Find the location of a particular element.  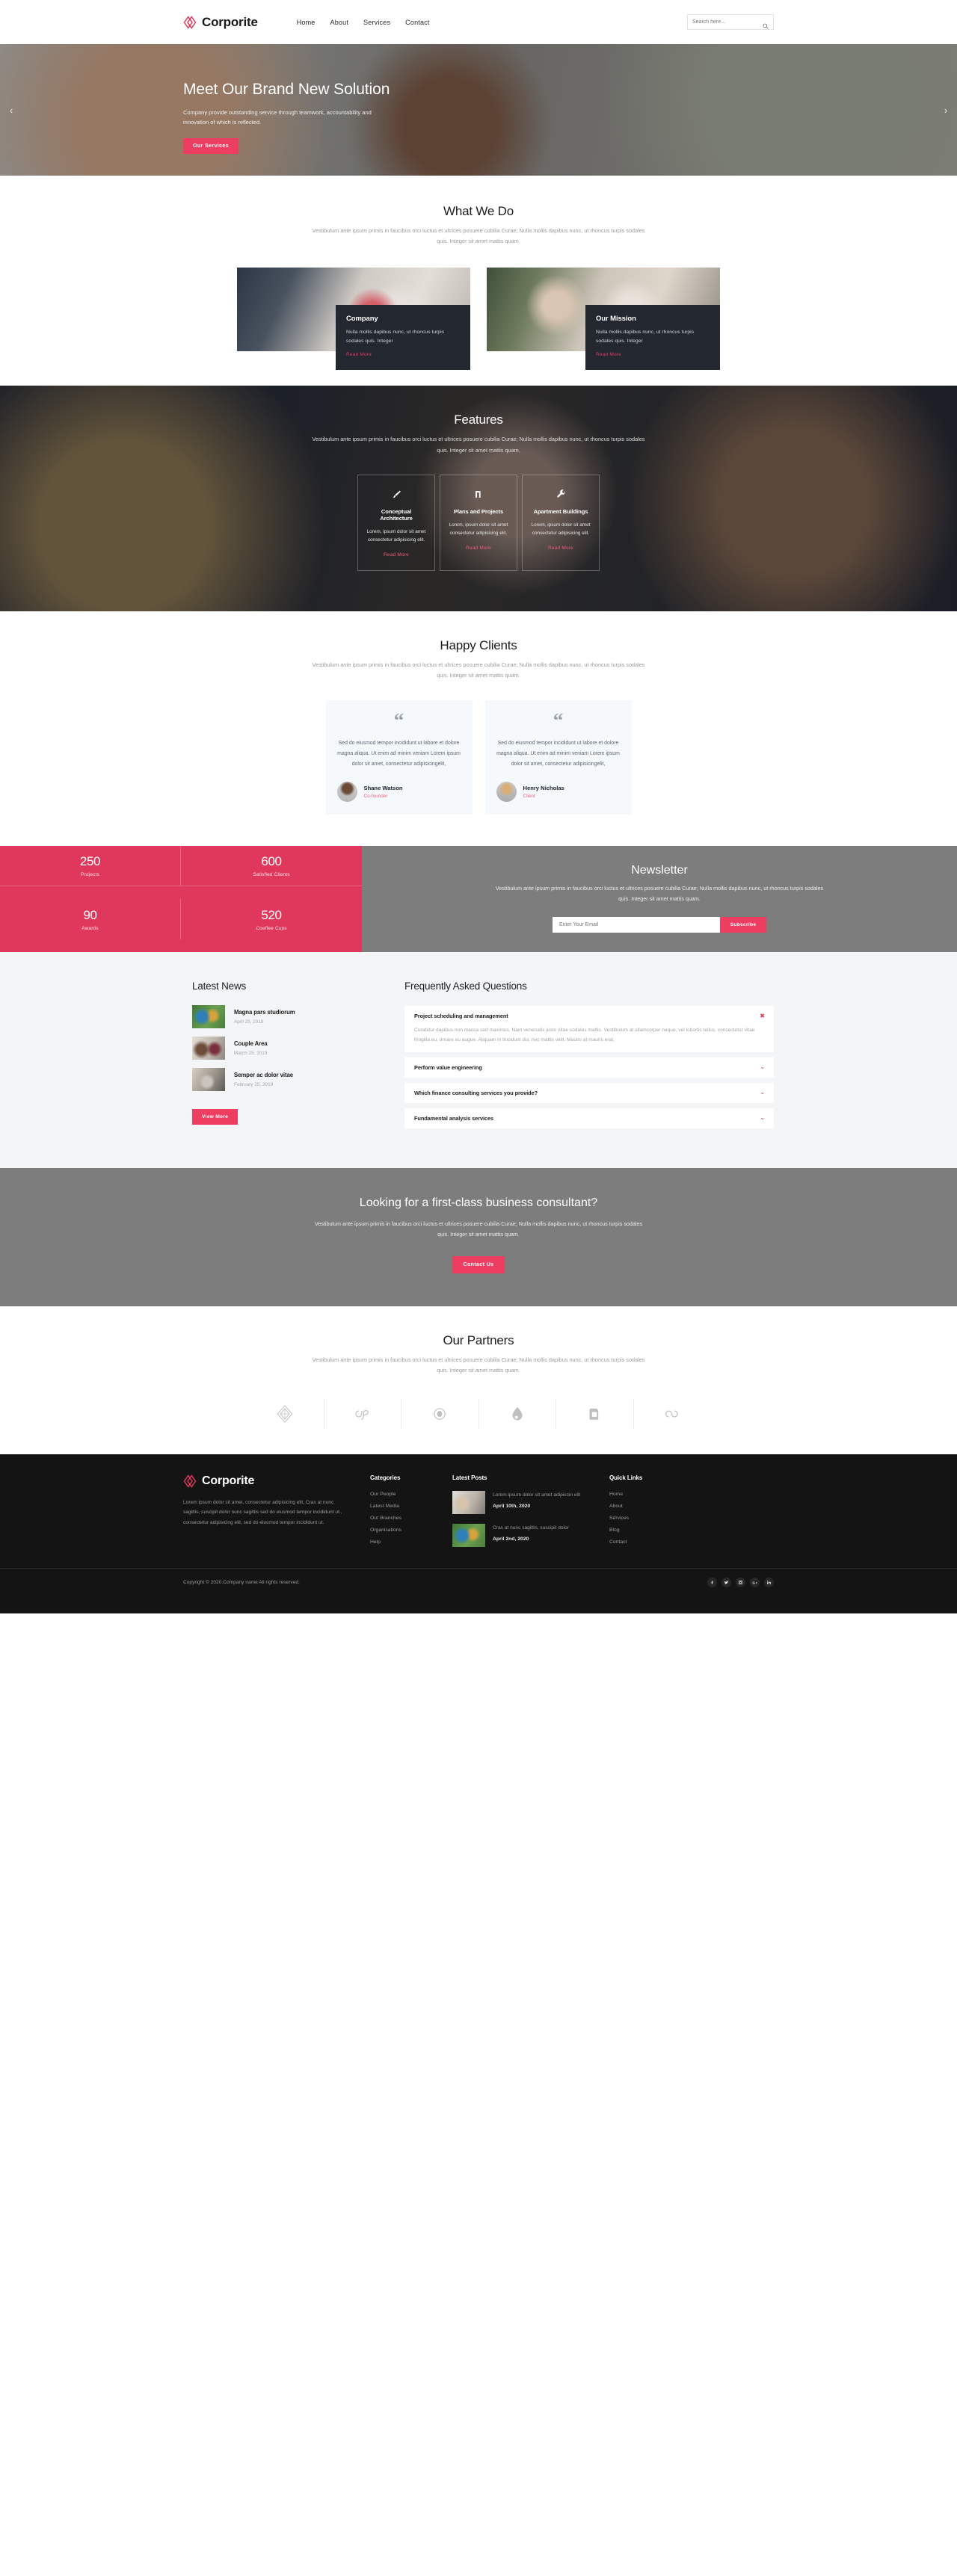

cc-partner-icon is located at coordinates (440, 1414).